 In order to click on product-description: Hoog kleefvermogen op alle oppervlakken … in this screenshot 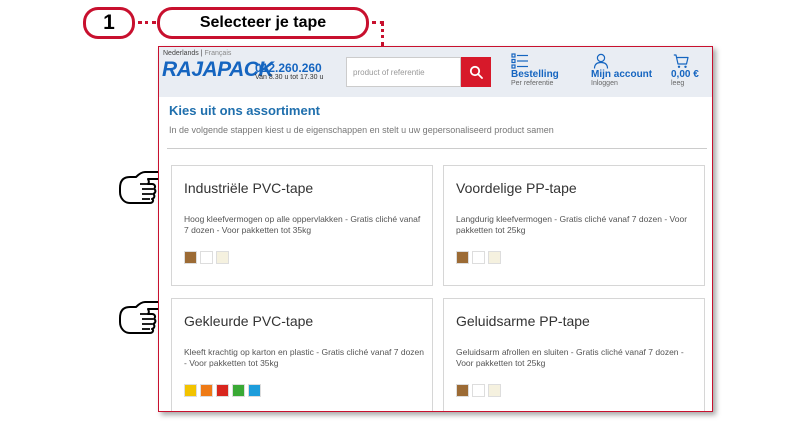, I will do `click(302, 224)`.